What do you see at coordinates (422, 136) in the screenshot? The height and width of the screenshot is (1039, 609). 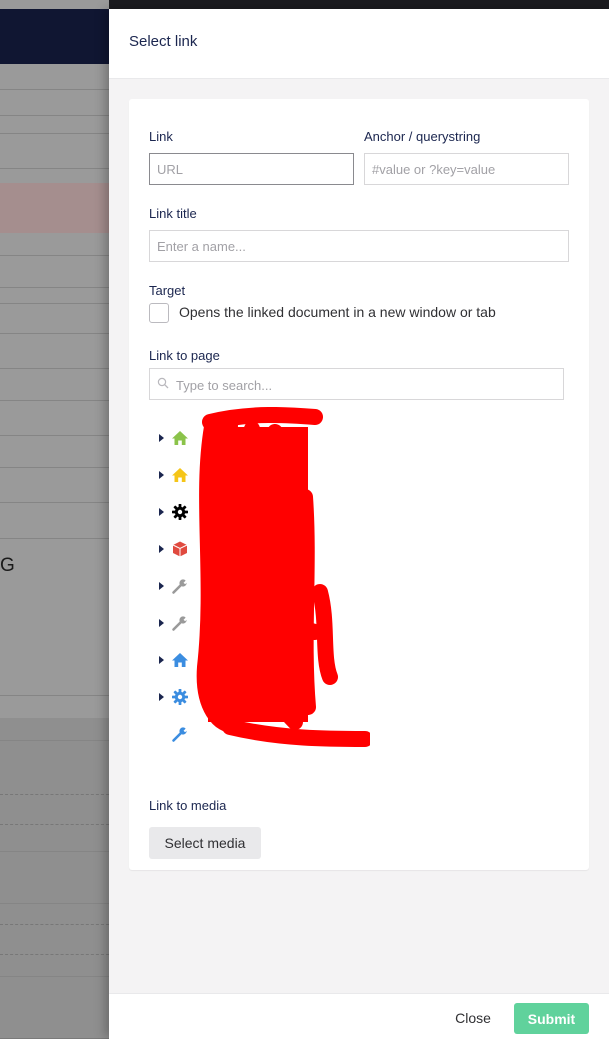 I see `anchor-label: Anchor / querystring` at bounding box center [422, 136].